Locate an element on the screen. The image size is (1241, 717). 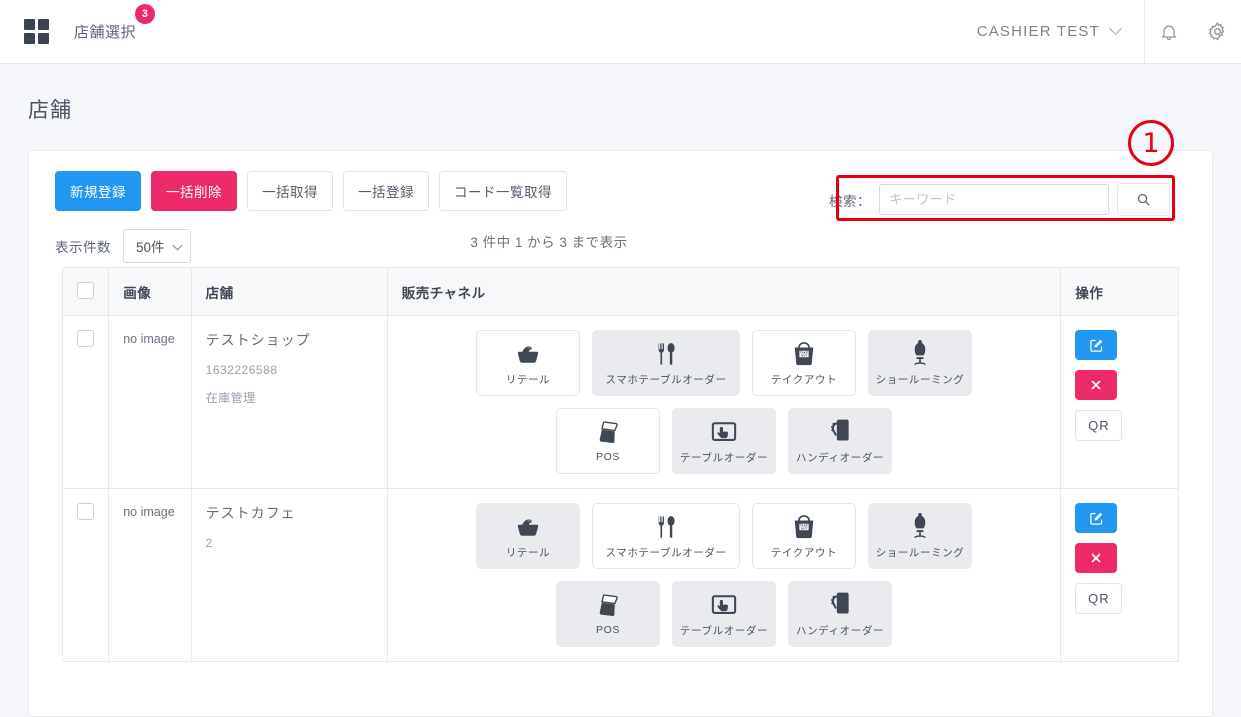
channel-row-2: POS テーブルオーダー ハンディオーダー is located at coordinates (724, 441).